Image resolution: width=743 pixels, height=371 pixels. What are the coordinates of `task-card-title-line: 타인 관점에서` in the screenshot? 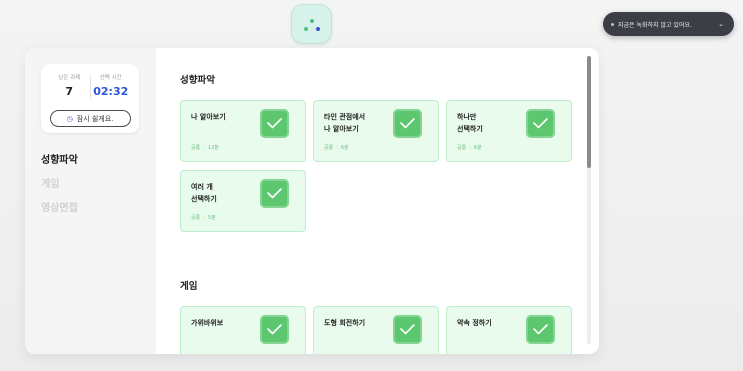 It's located at (345, 117).